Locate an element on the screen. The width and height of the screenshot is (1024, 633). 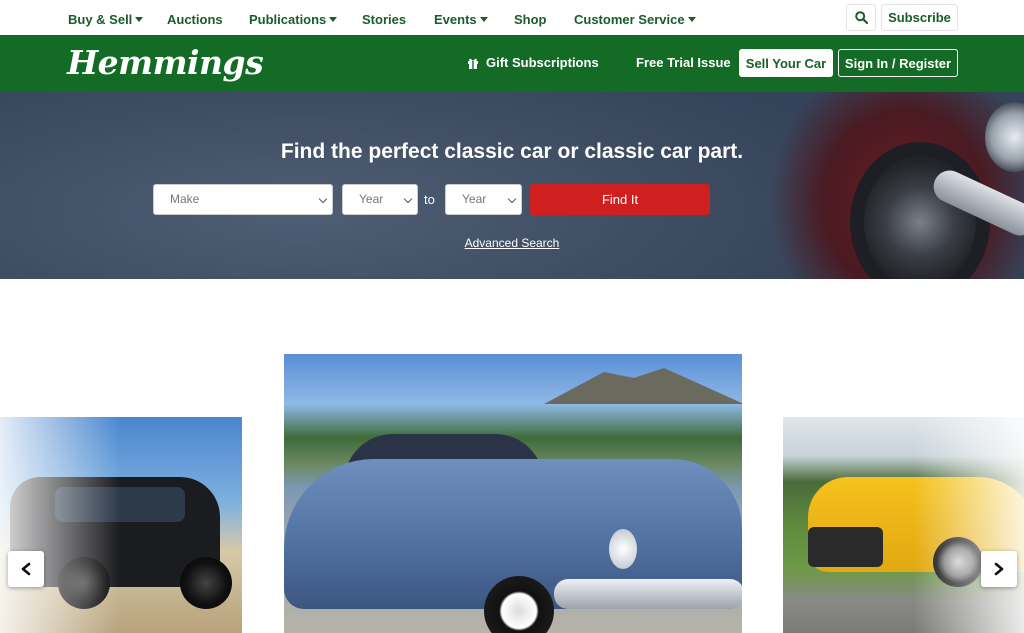
nav-auctions-label: Auctions is located at coordinates (195, 19).